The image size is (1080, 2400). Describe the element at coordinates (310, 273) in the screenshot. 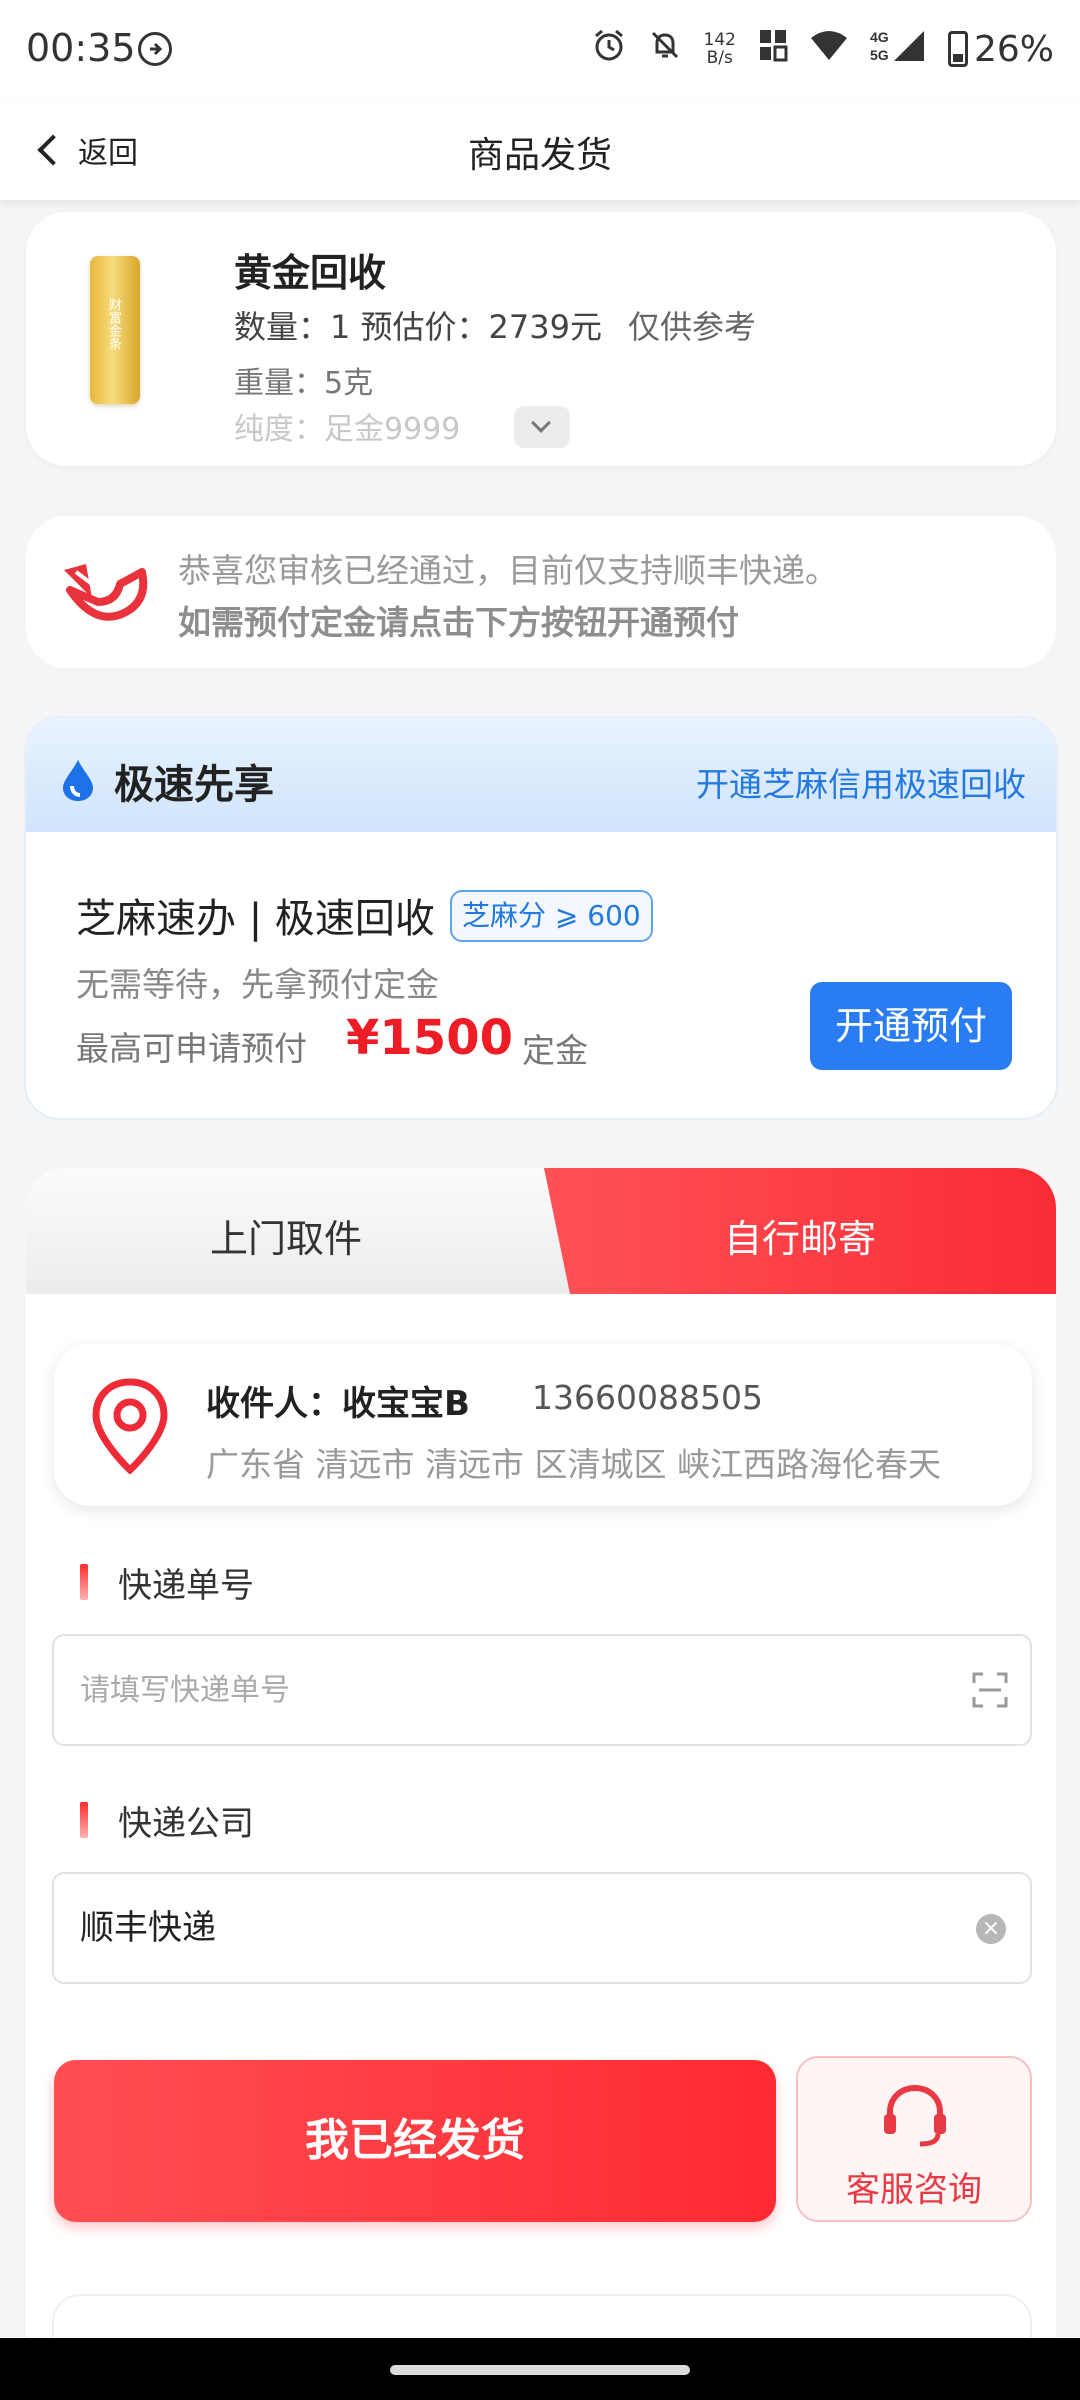

I see `product-title: 黄金回收` at that location.